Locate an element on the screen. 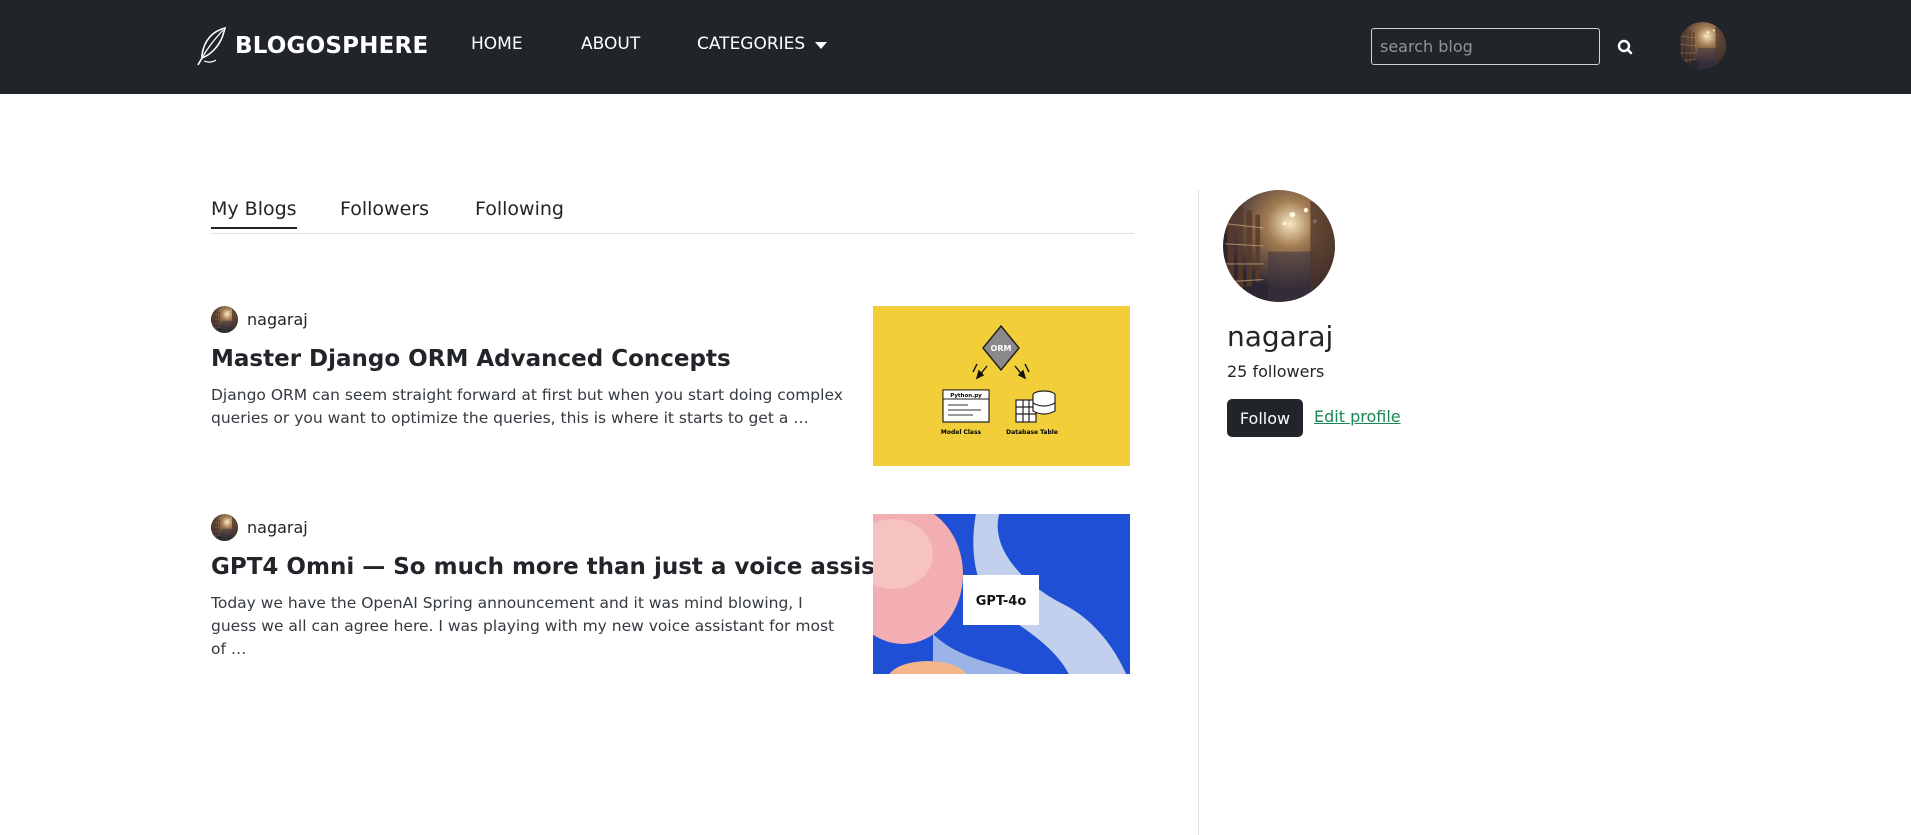  profile-name: nagaraj is located at coordinates (1280, 336).